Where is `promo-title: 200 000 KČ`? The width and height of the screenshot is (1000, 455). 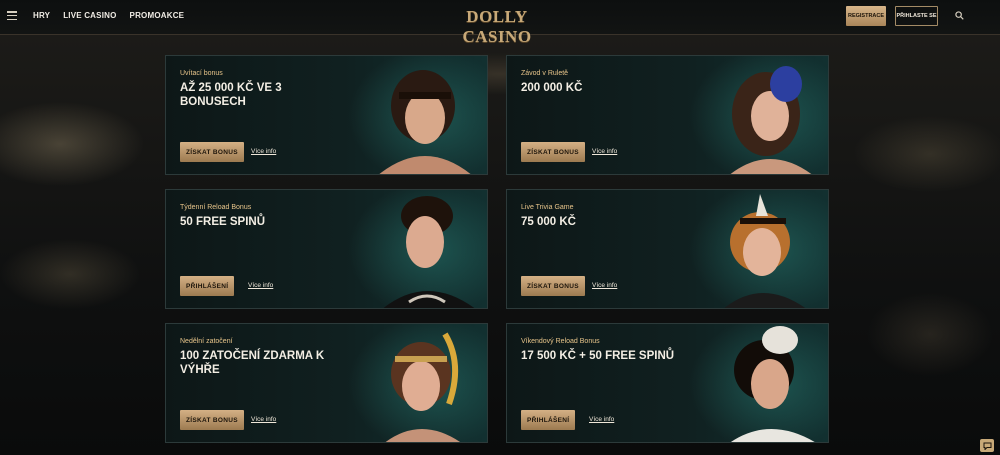
promo-title: 200 000 KČ is located at coordinates (552, 88).